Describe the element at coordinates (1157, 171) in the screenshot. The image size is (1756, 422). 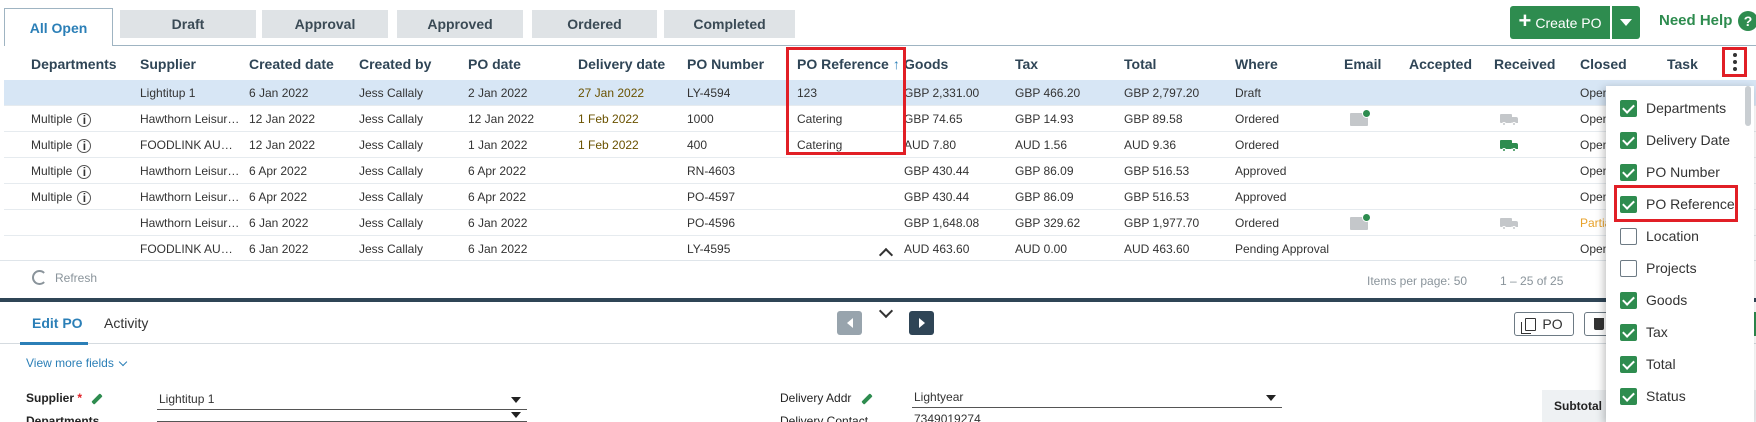
I see `cell-total: GBP 516.53` at that location.